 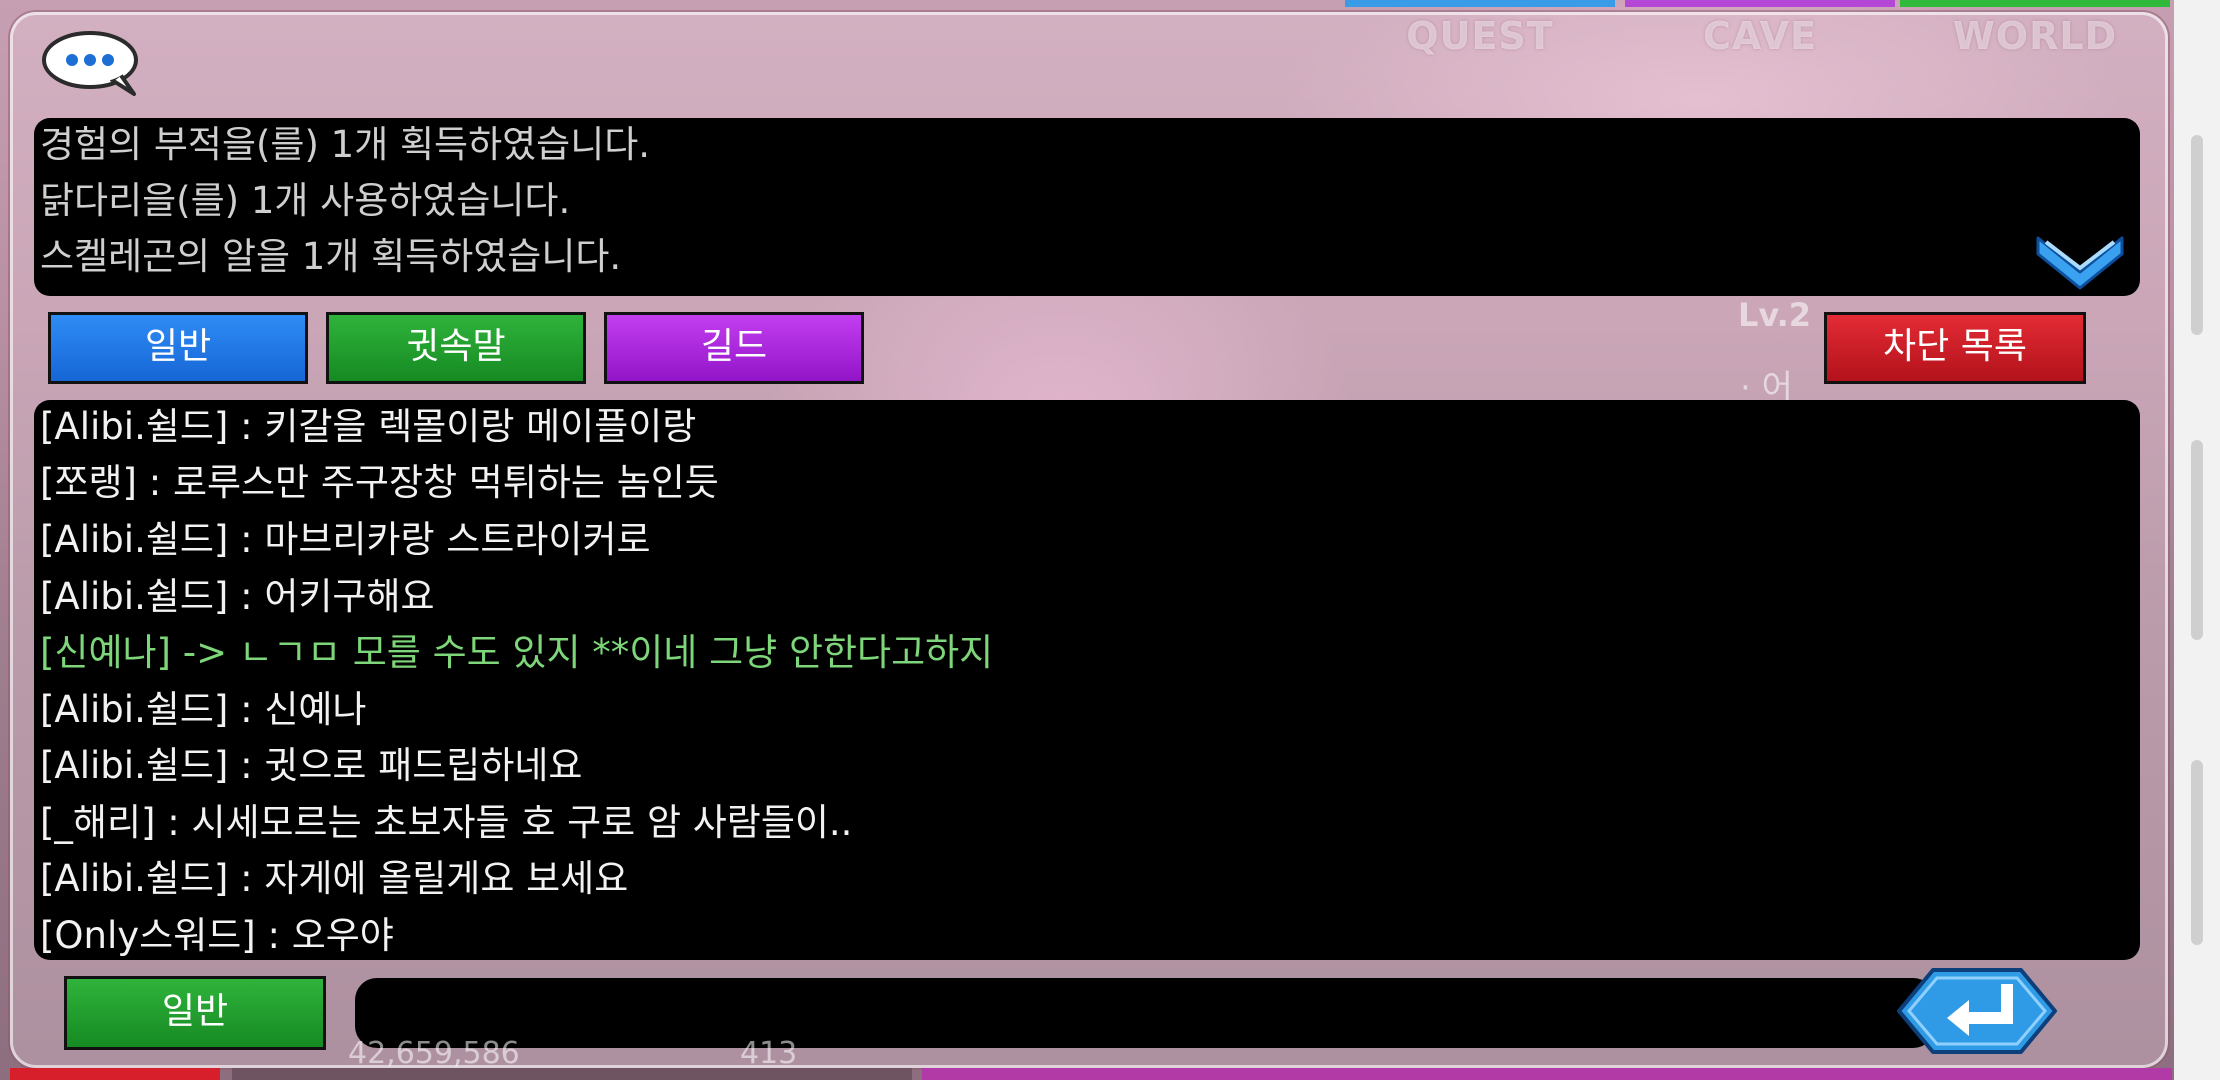 I want to click on chat-input, so click(x=1145, y=1013).